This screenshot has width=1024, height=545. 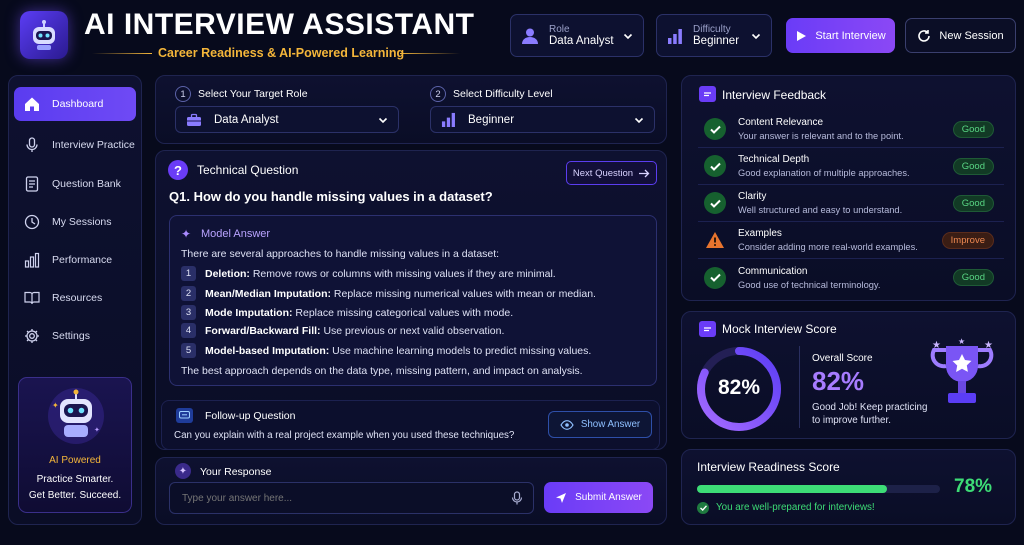 What do you see at coordinates (802, 35) in the screenshot?
I see `play-icon` at bounding box center [802, 35].